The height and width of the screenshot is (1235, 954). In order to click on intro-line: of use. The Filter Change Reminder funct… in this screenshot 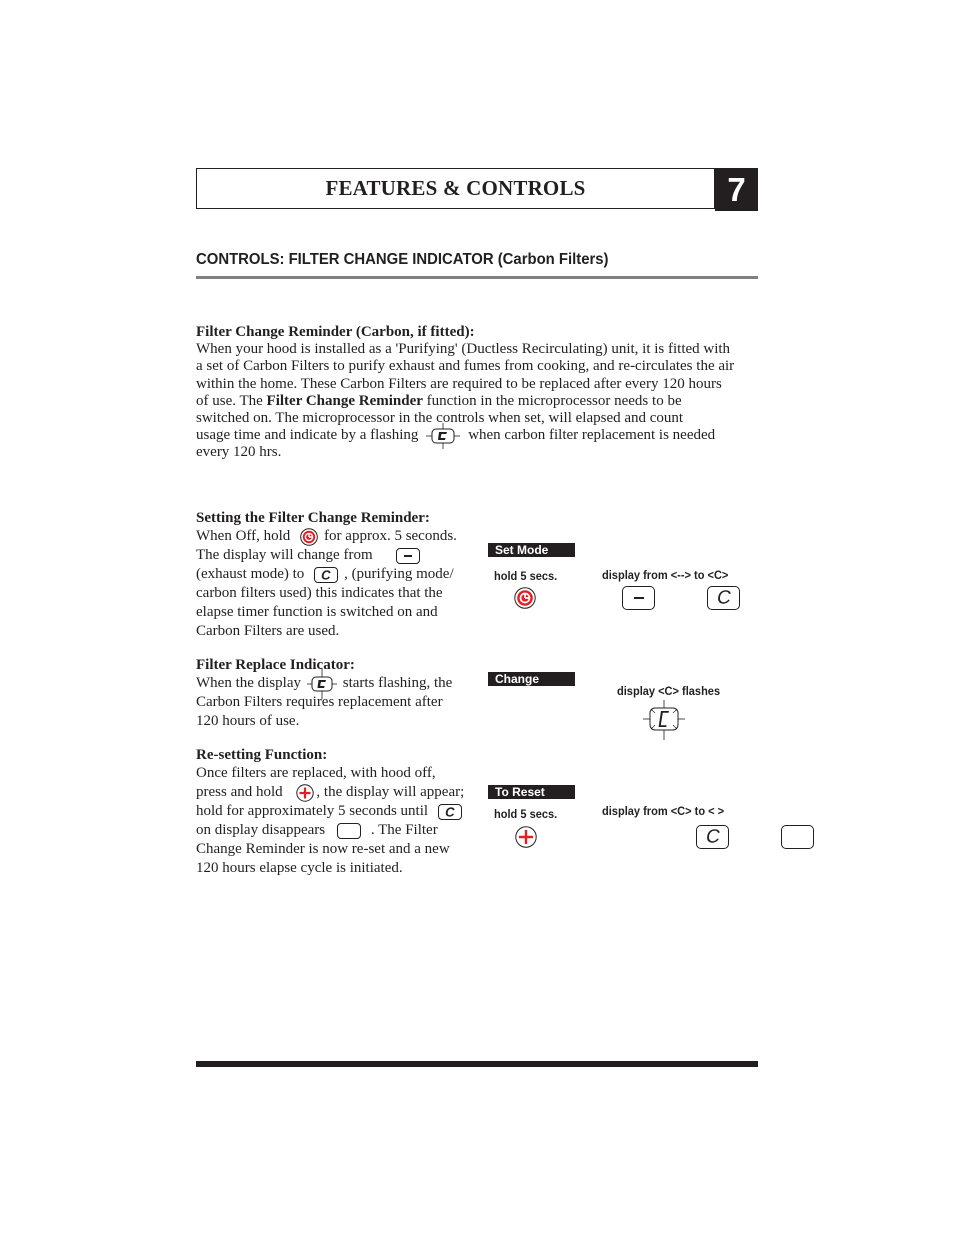, I will do `click(465, 401)`.